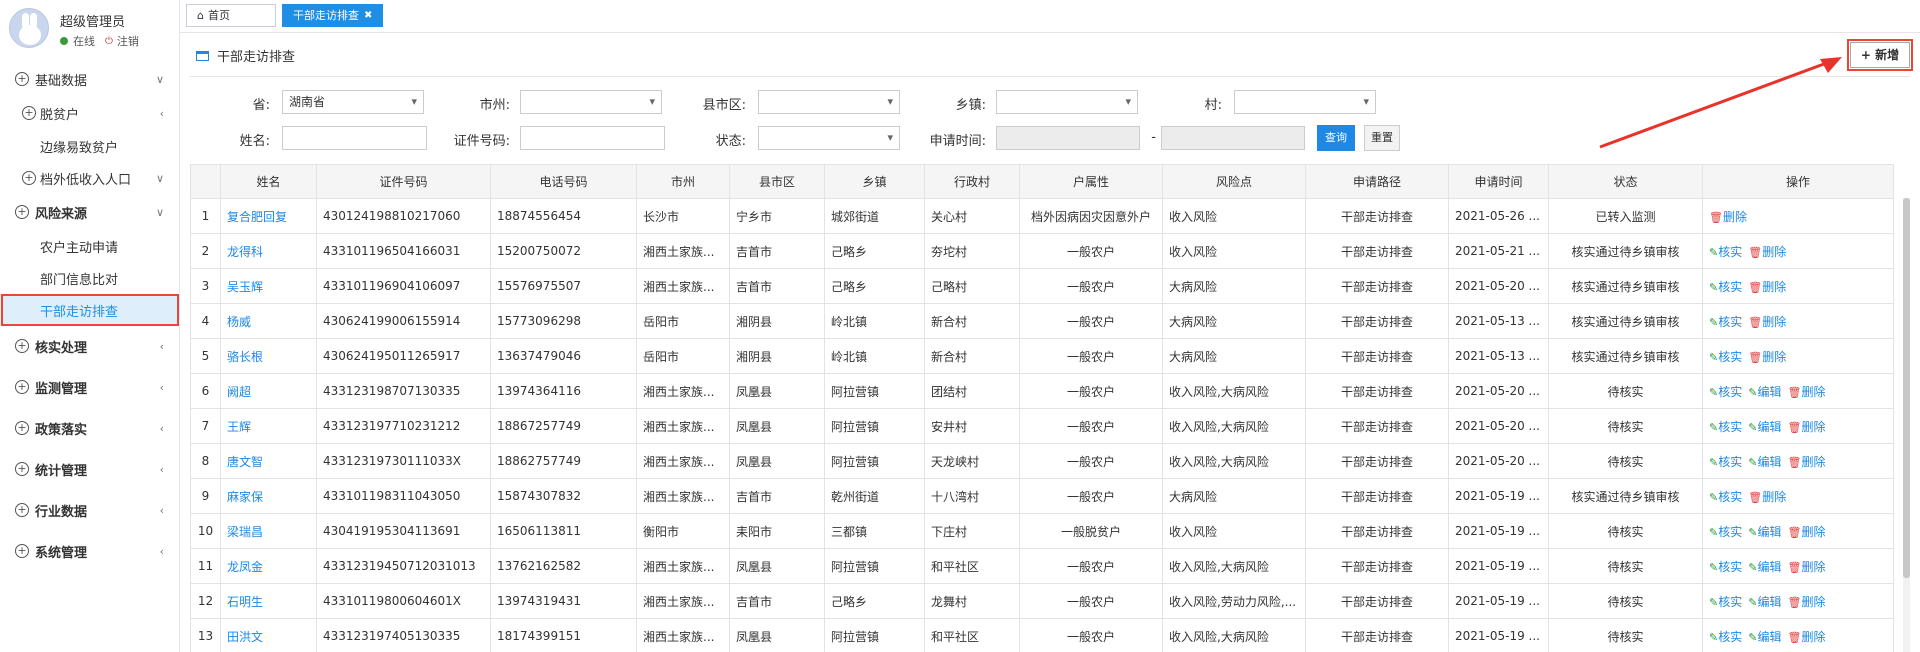  I want to click on sidebar-item-5: 农户主动申请, so click(90, 246).